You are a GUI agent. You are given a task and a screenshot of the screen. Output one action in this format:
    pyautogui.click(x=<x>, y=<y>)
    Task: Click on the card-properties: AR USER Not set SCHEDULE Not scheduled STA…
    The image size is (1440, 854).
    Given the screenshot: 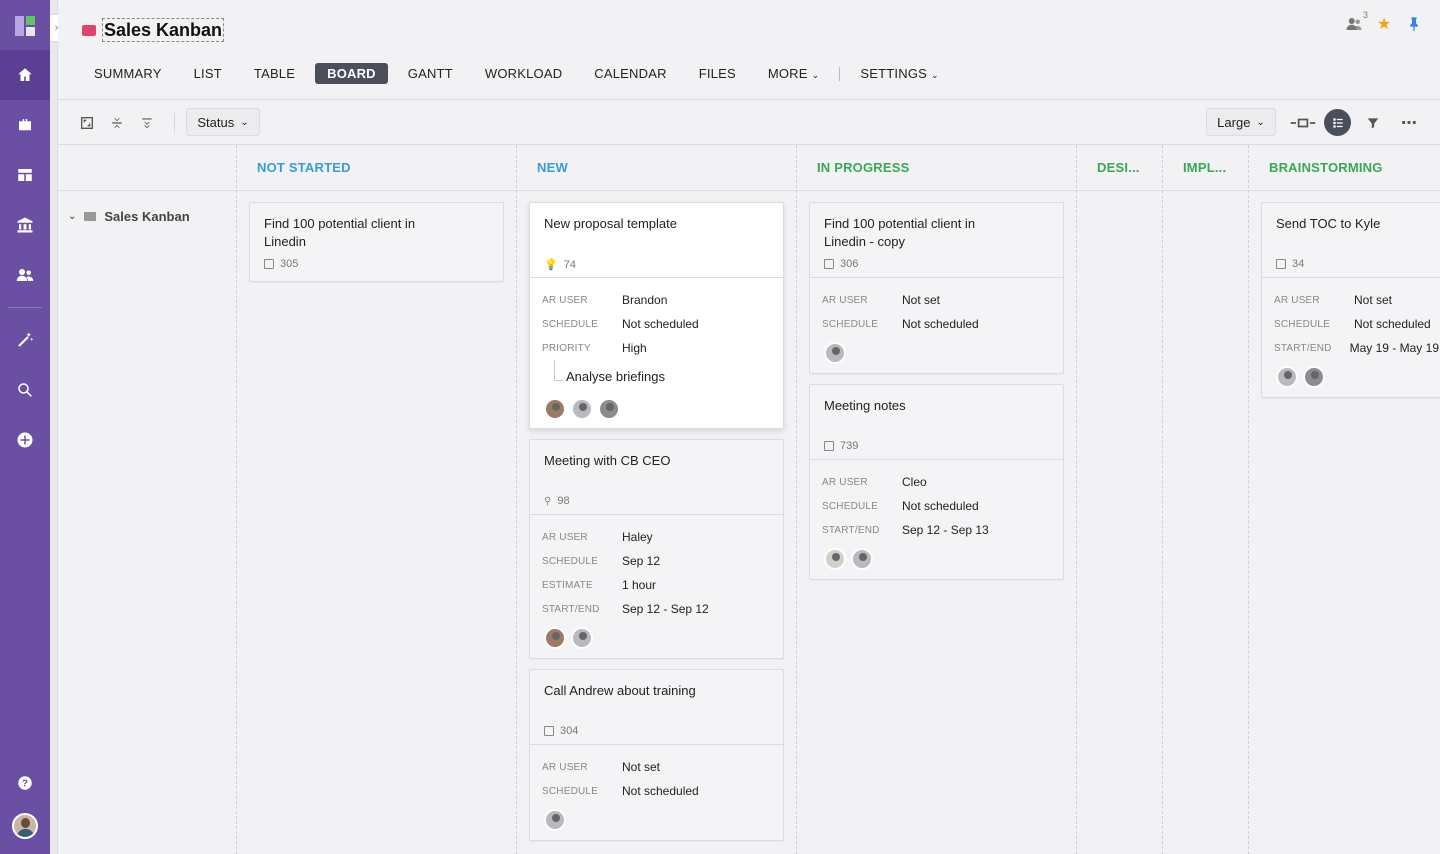 What is the action you would take?
    pyautogui.click(x=1351, y=337)
    